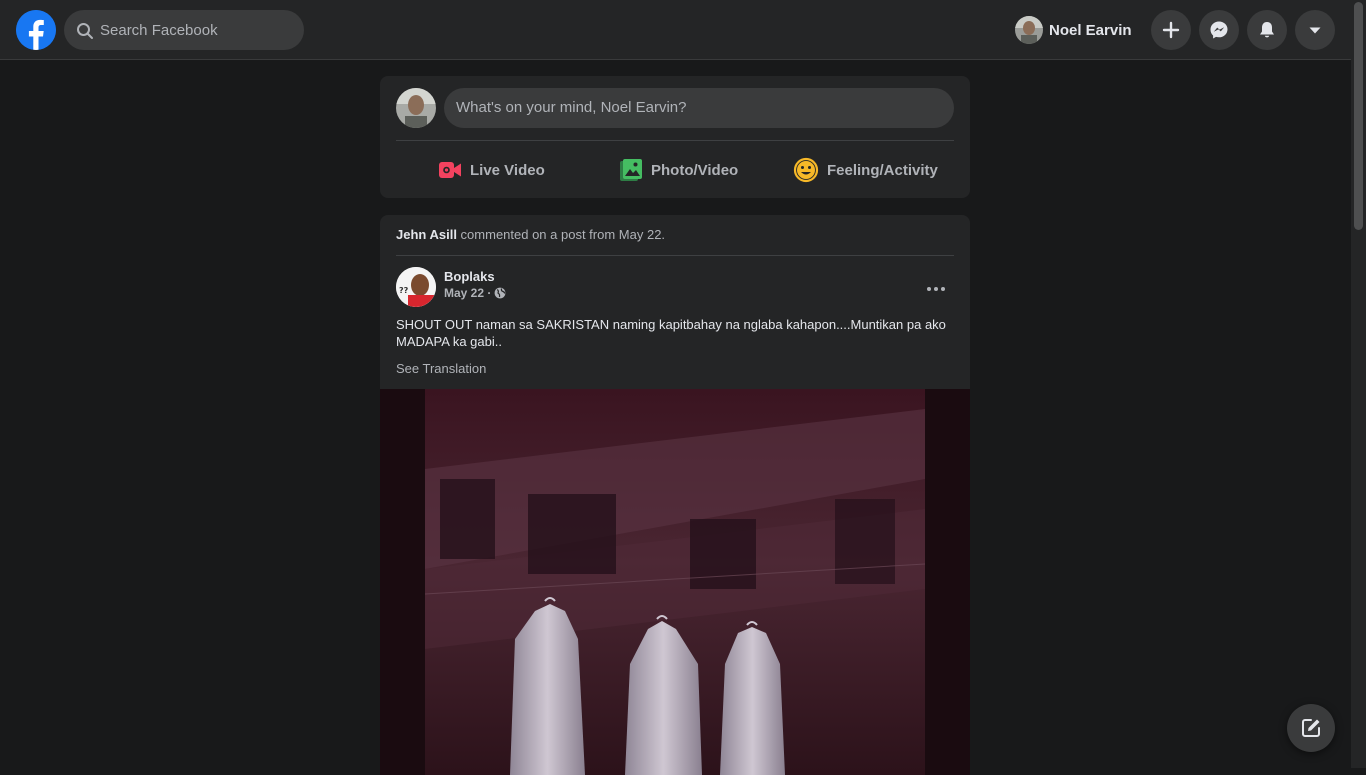 The image size is (1366, 775). Describe the element at coordinates (469, 276) in the screenshot. I see `post-author-link: Boplaks` at that location.